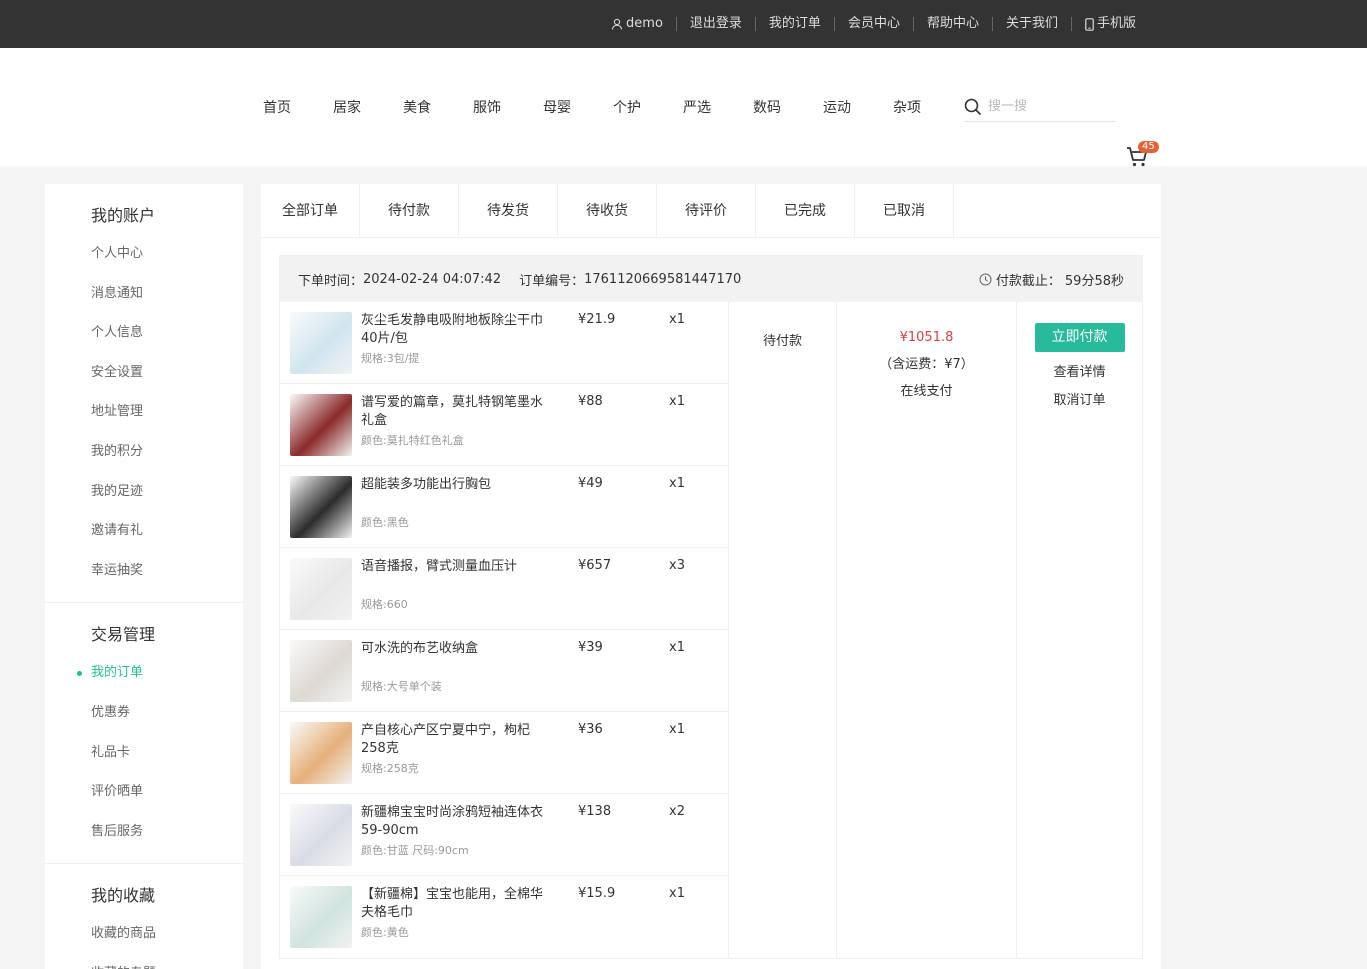 This screenshot has width=1367, height=969. I want to click on goods-name: 谱写爱的篇章，莫扎特钢笔墨水礼盒, so click(454, 412).